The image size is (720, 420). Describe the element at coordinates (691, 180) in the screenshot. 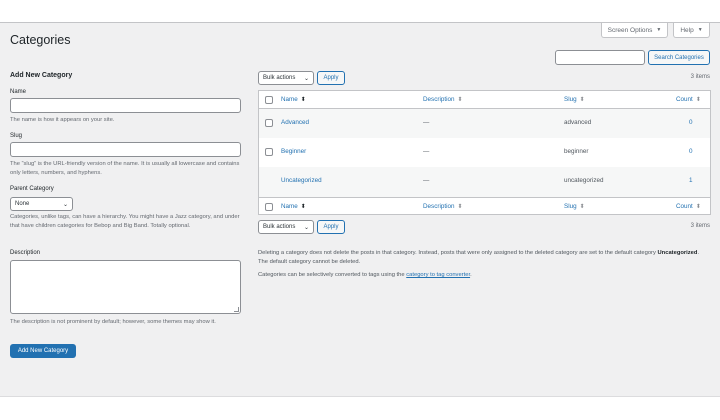

I see `category-count-link: 1` at that location.